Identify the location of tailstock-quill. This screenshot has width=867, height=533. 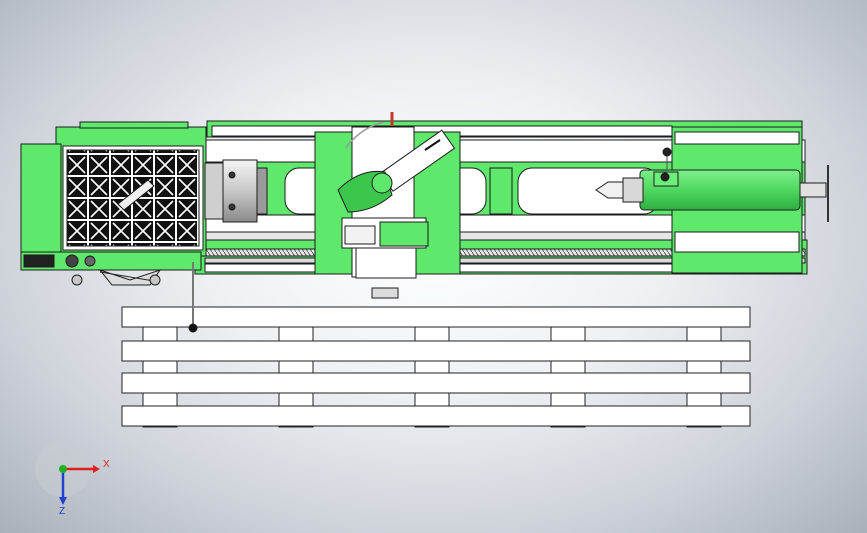
(633, 190).